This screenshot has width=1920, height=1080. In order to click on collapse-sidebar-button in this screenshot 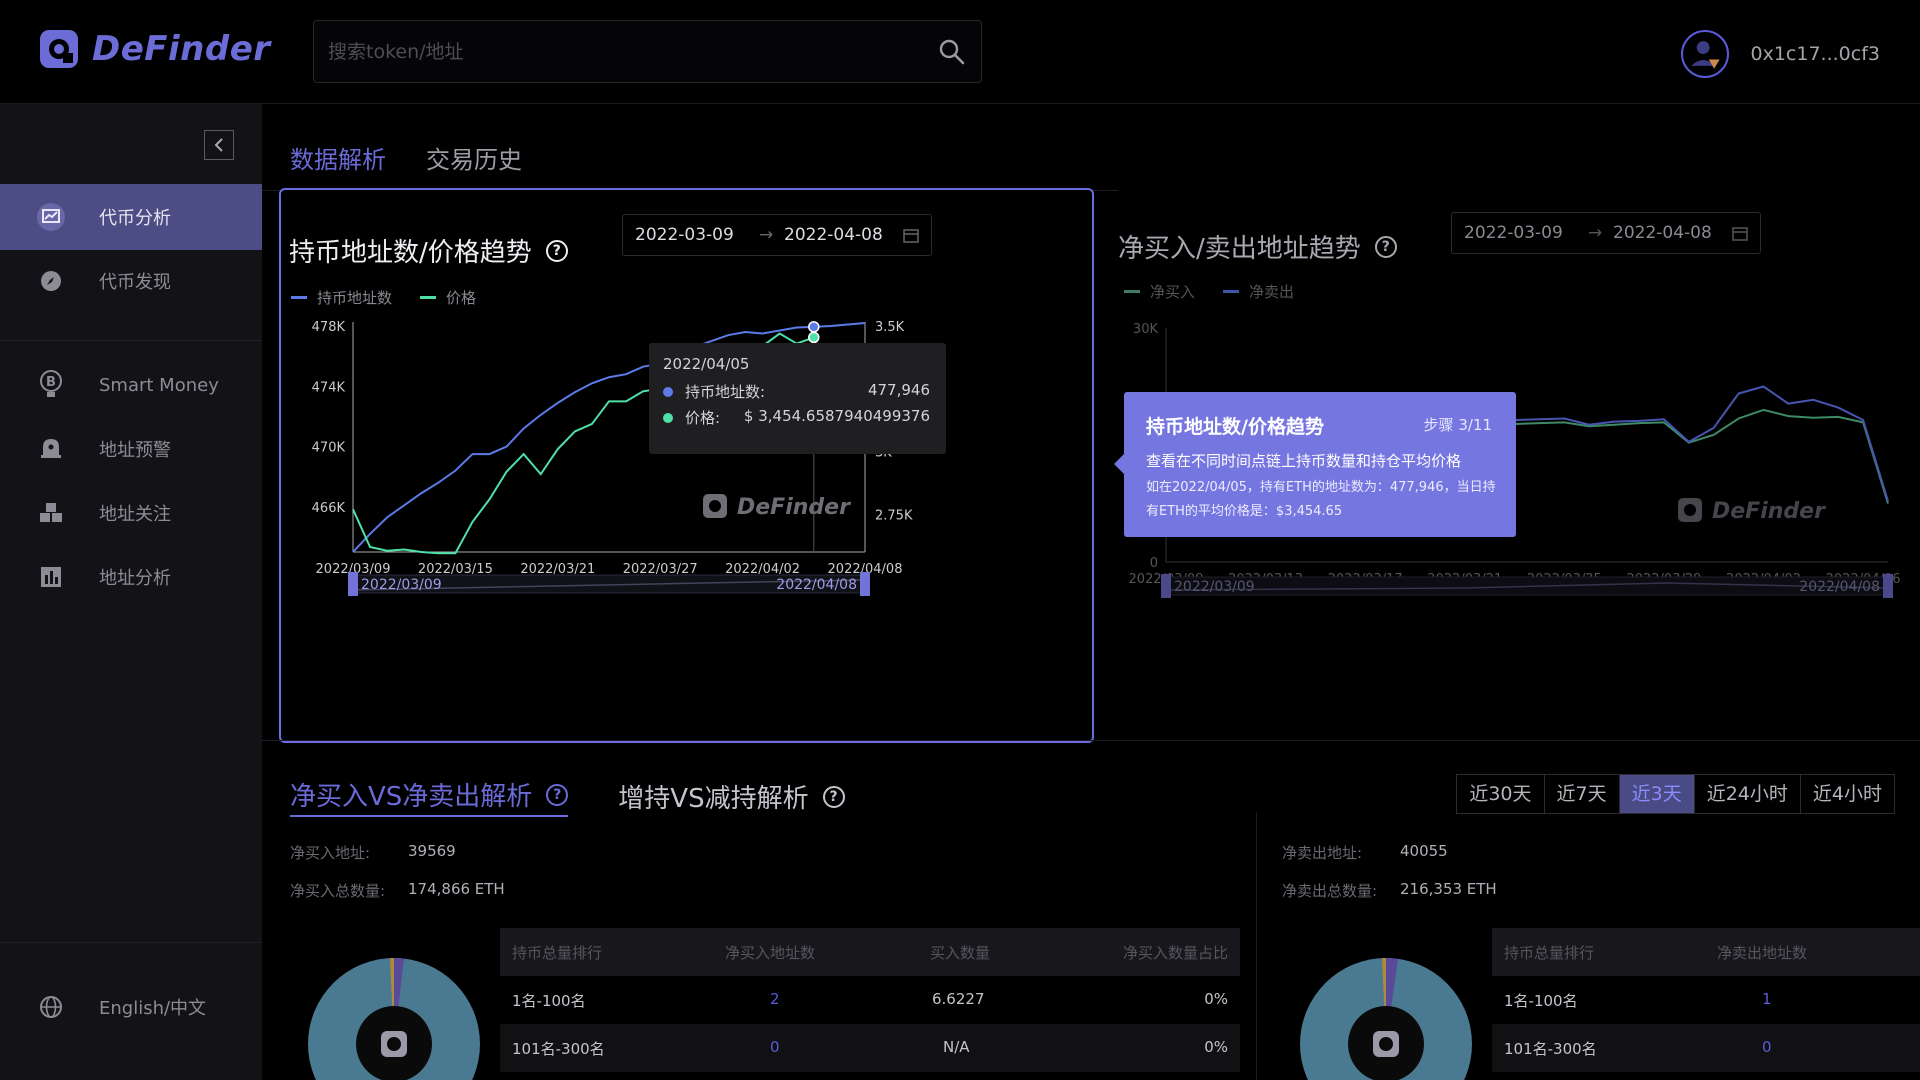, I will do `click(219, 145)`.